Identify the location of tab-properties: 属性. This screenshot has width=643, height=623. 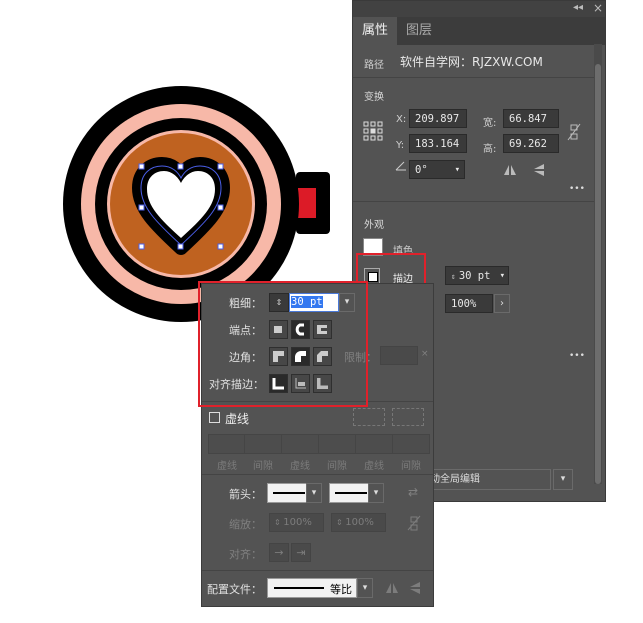
(375, 31).